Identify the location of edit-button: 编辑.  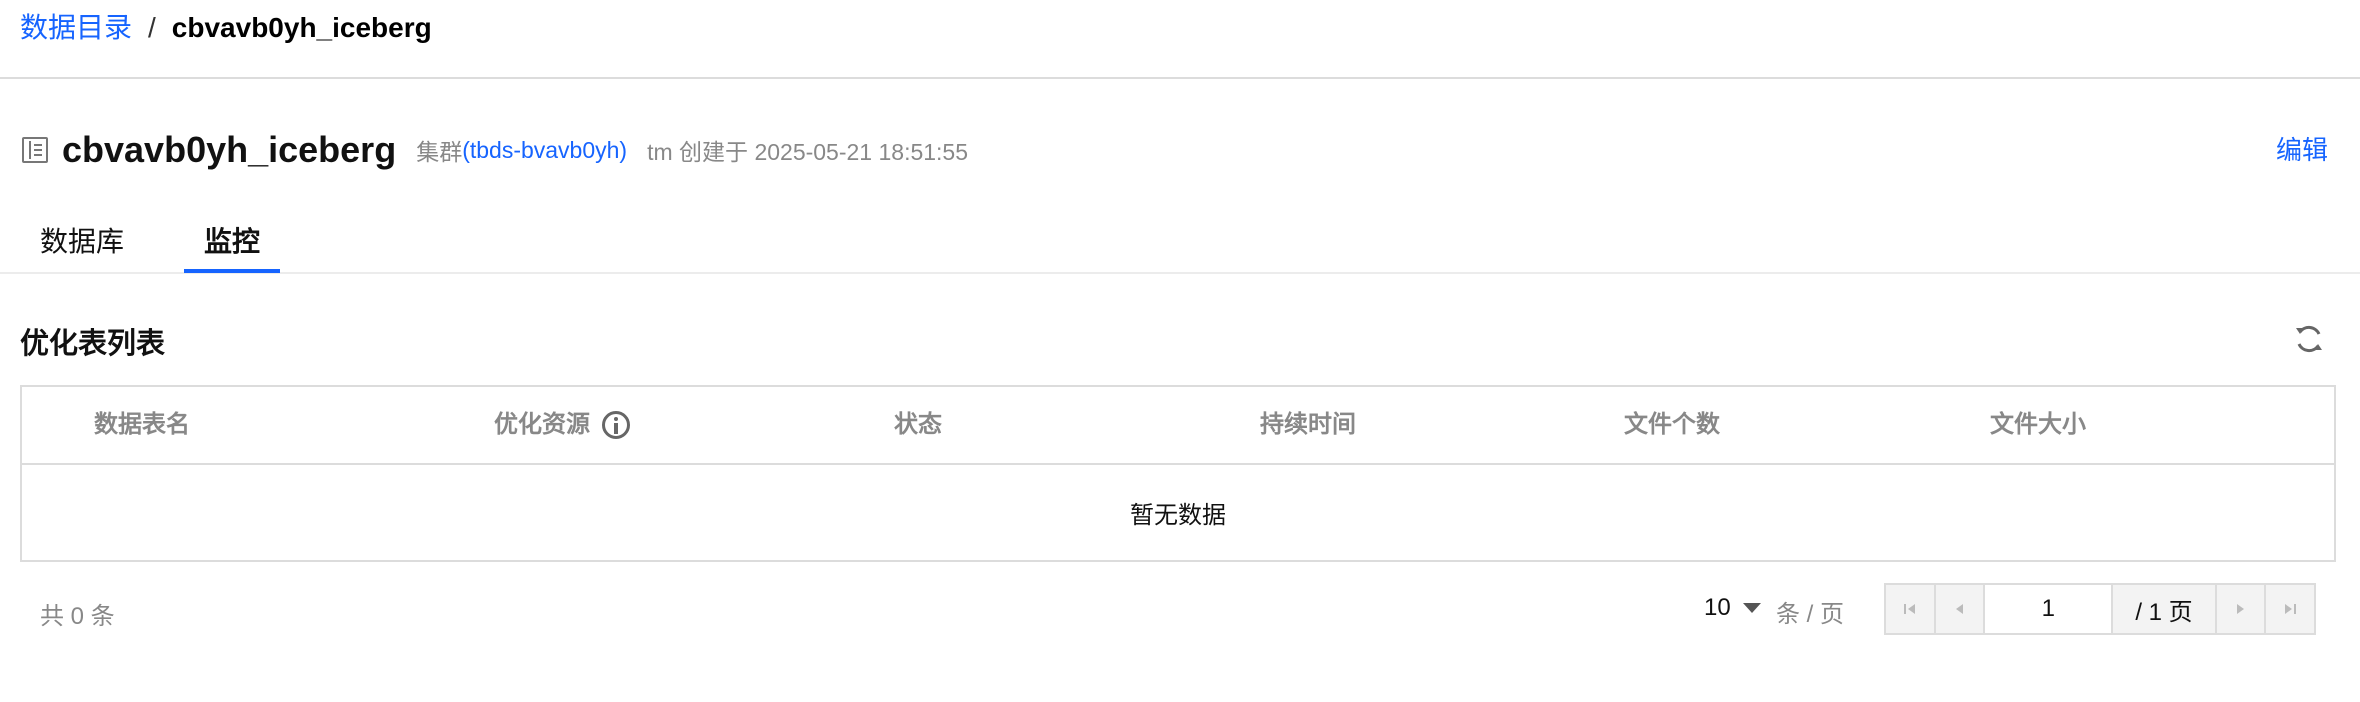
(2302, 148).